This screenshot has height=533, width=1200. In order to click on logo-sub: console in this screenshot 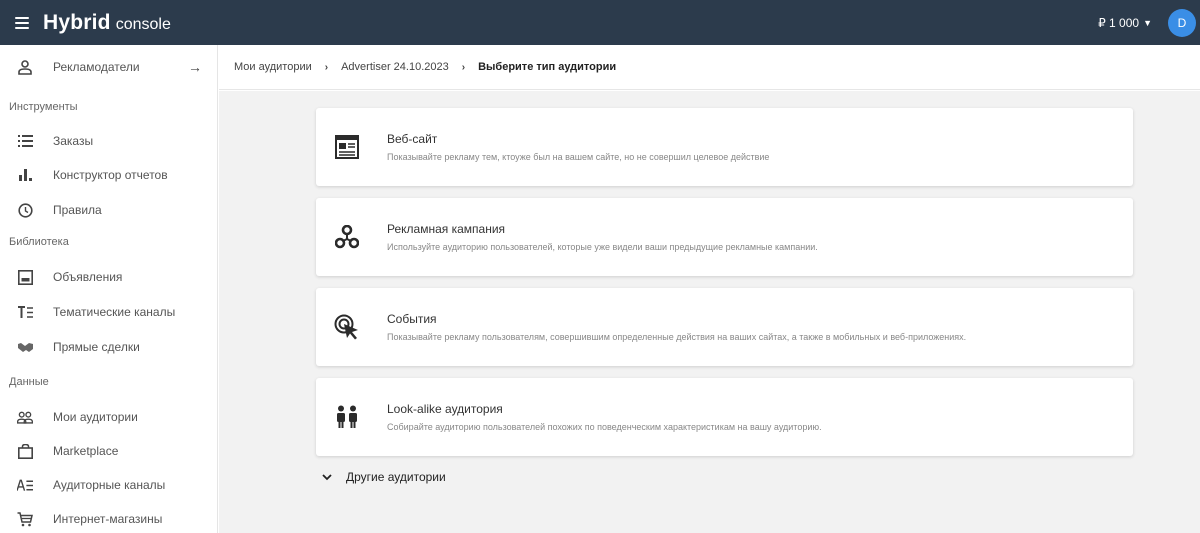, I will do `click(143, 24)`.